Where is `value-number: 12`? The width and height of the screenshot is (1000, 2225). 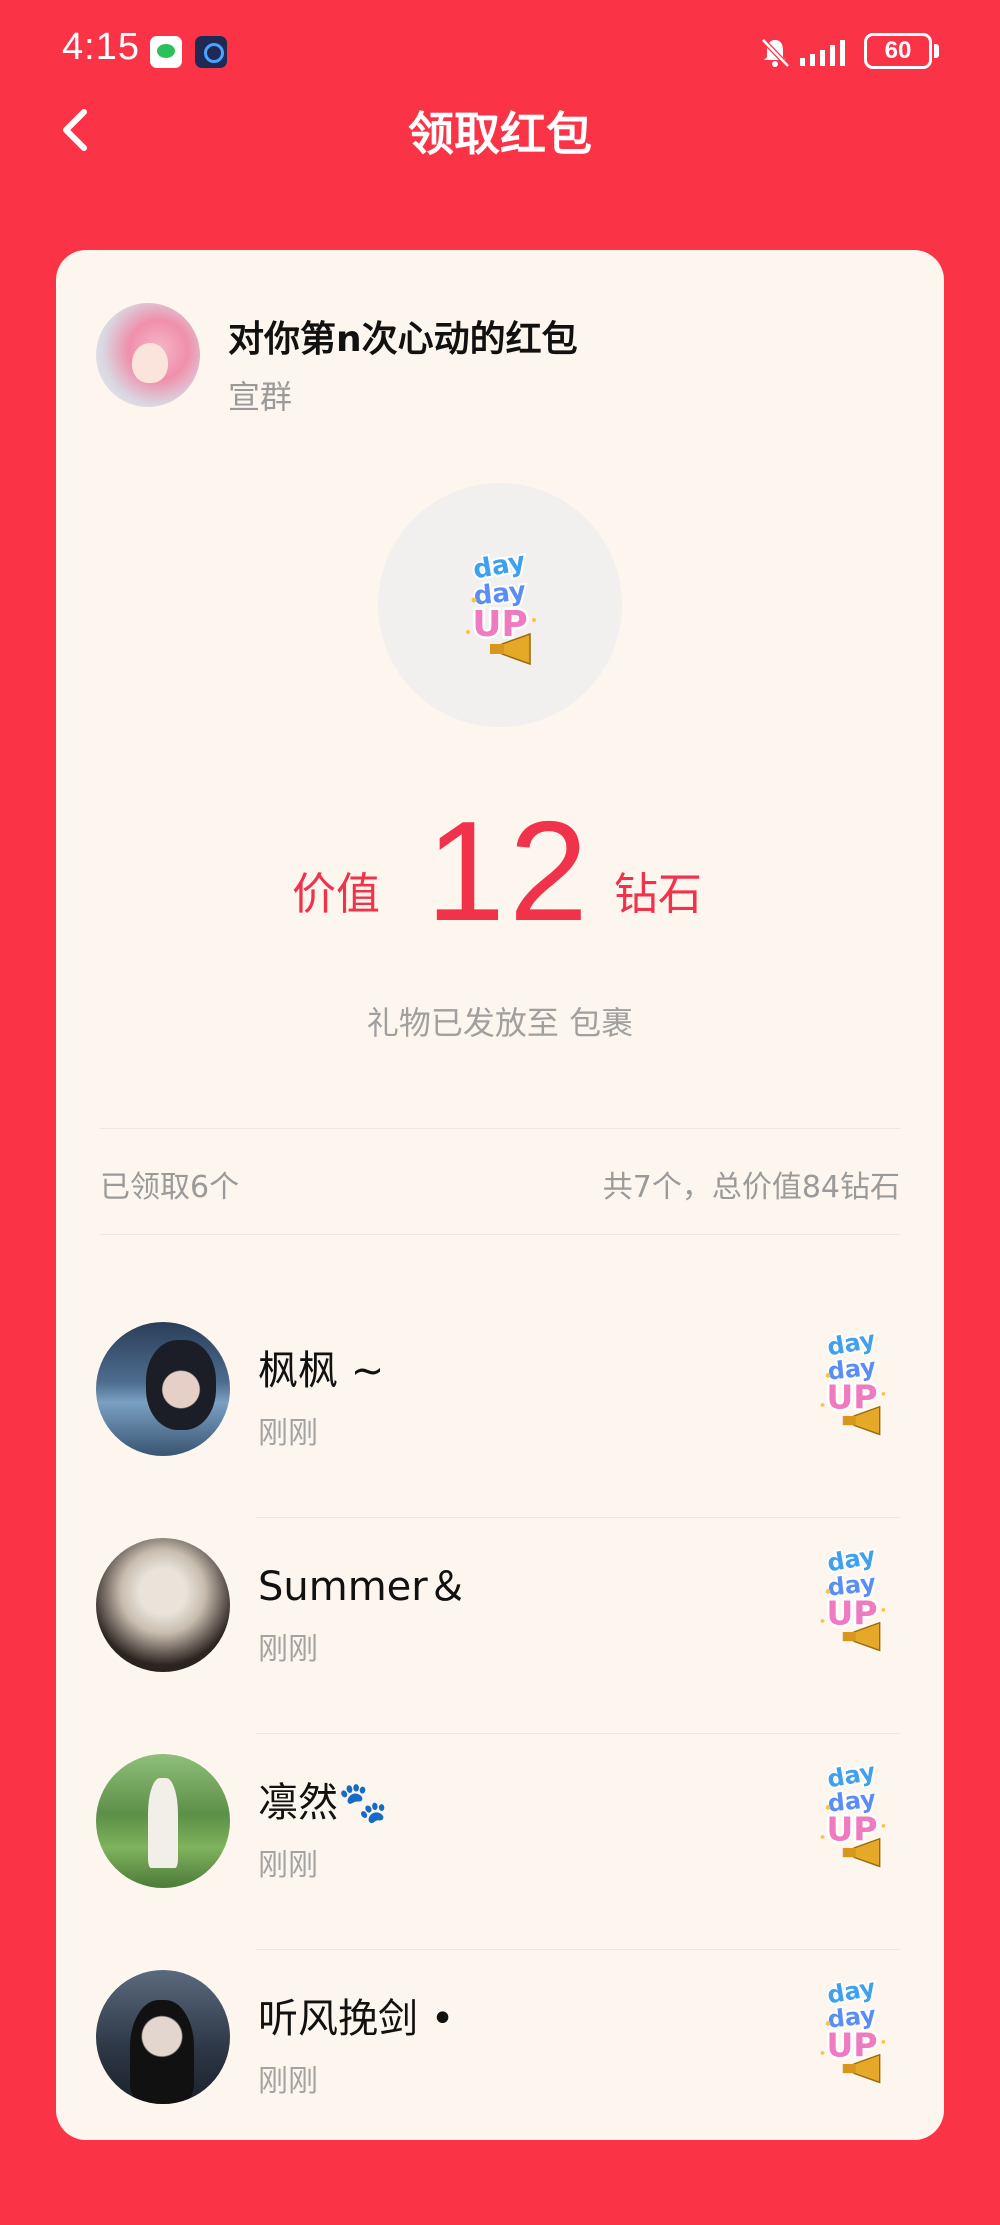
value-number: 12 is located at coordinates (509, 871).